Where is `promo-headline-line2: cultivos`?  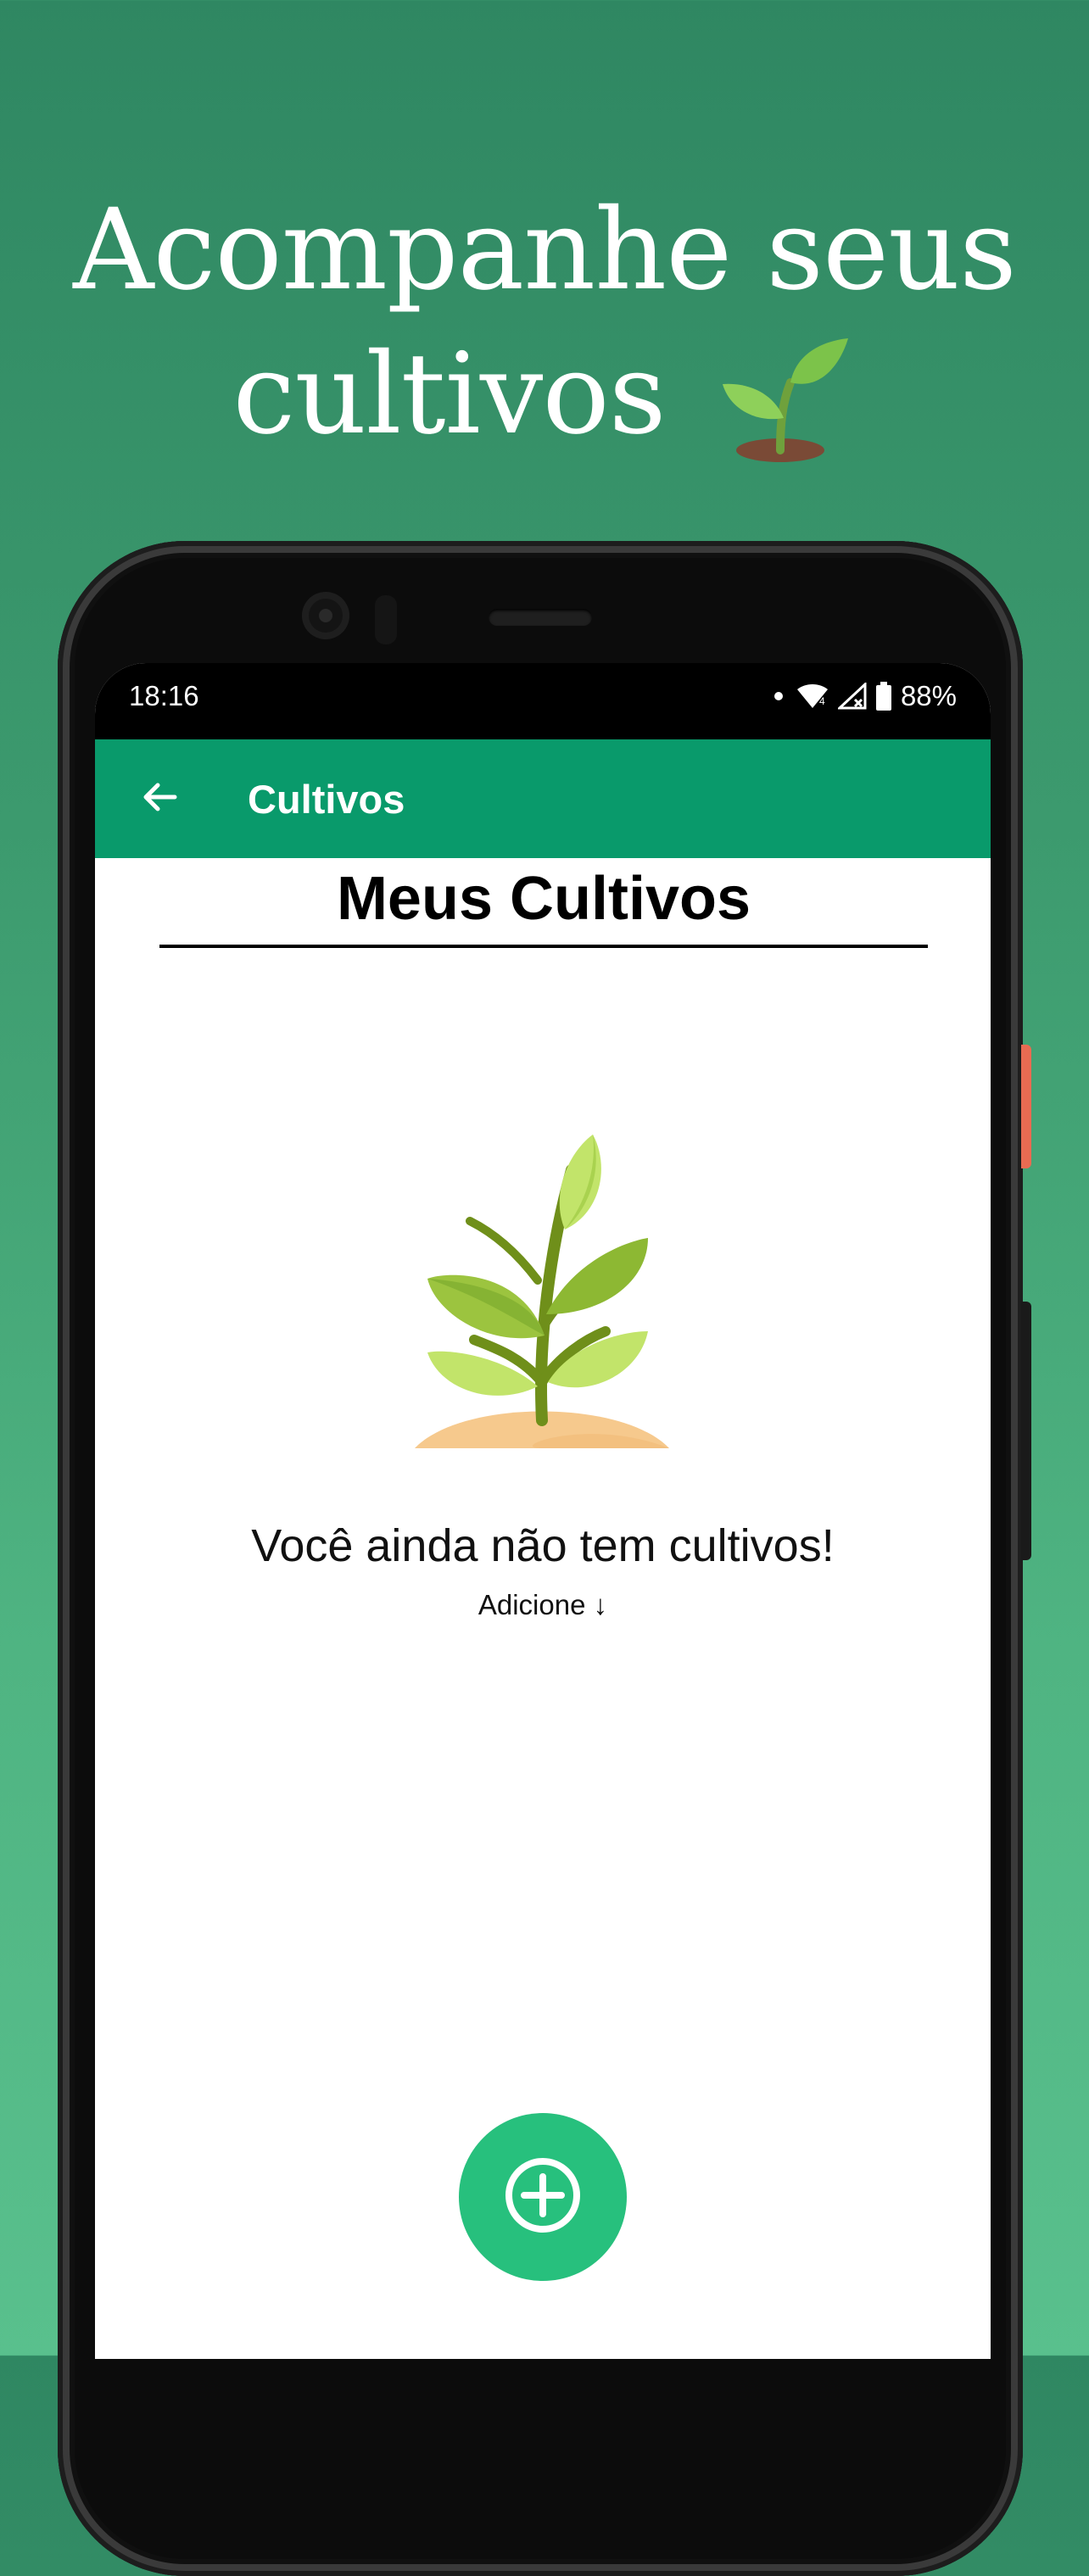 promo-headline-line2: cultivos is located at coordinates (544, 394).